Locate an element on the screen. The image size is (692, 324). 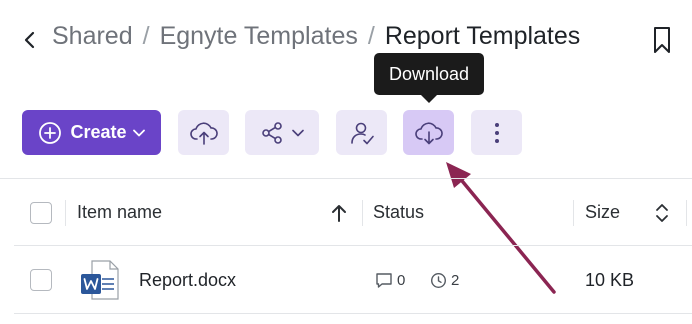
file-size: 10 KB is located at coordinates (610, 280).